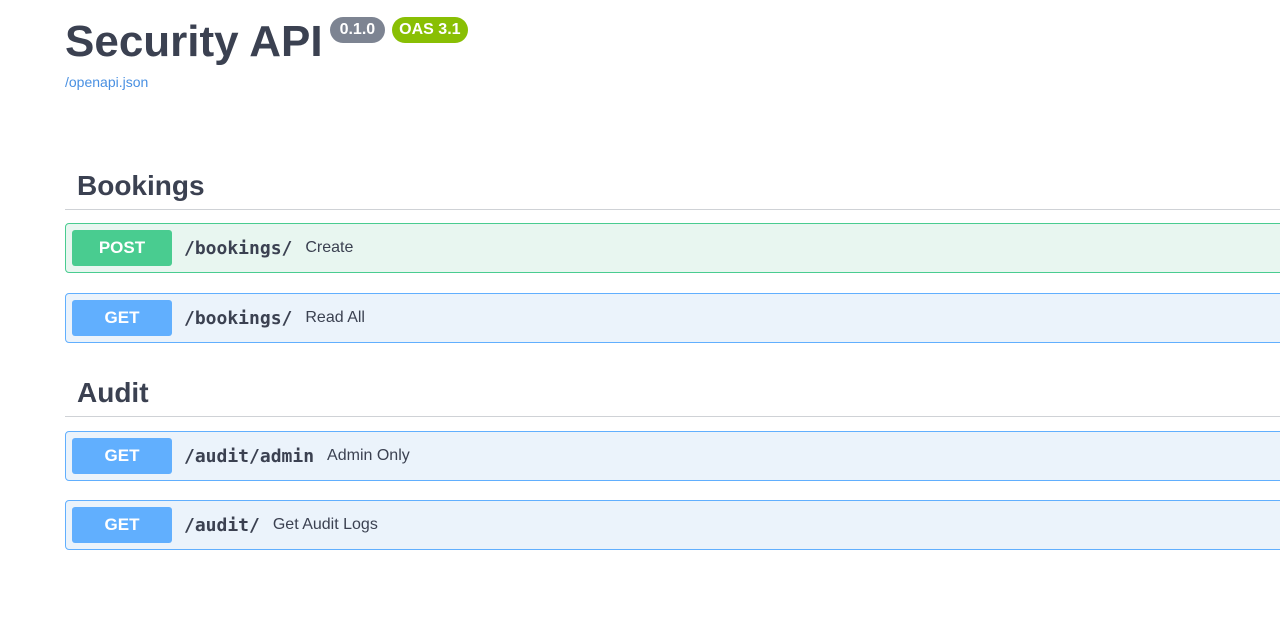  I want to click on api-info: Security API 0.1.0 OAS 3.1 /openapi.json, so click(266, 51).